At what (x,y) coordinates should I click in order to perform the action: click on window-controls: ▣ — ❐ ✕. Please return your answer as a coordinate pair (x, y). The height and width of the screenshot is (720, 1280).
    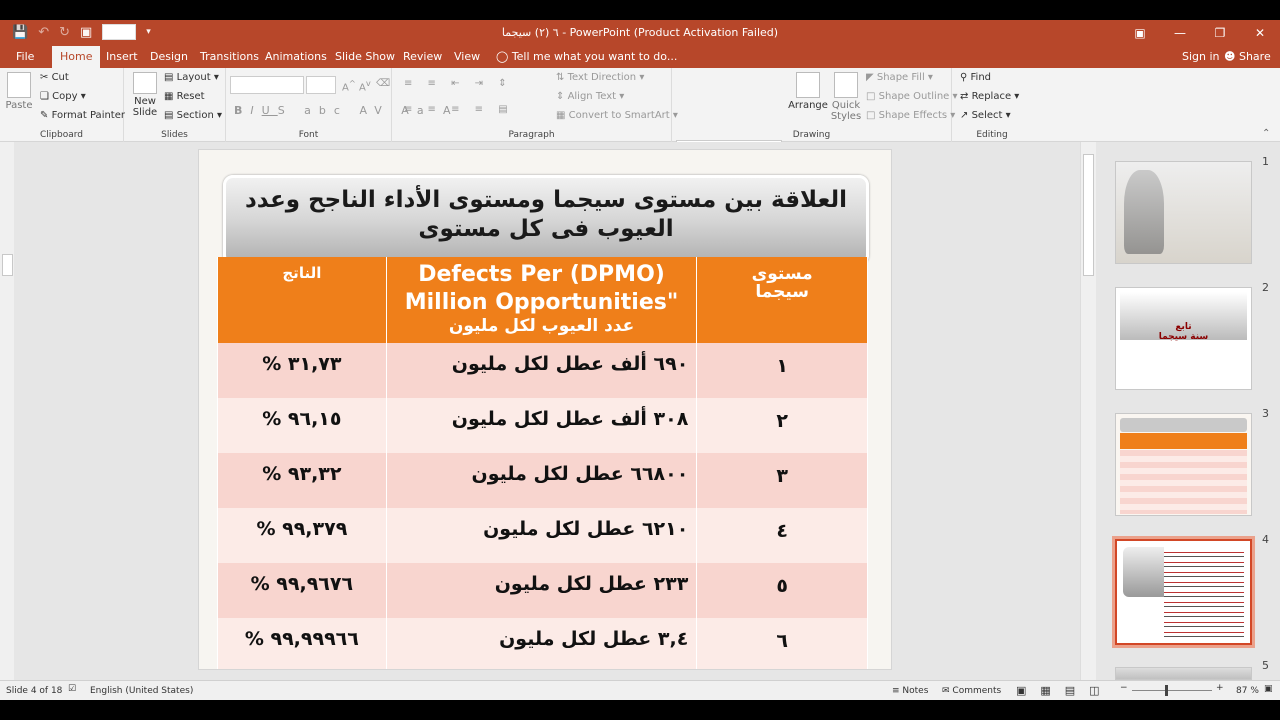
    Looking at the image, I should click on (1200, 33).